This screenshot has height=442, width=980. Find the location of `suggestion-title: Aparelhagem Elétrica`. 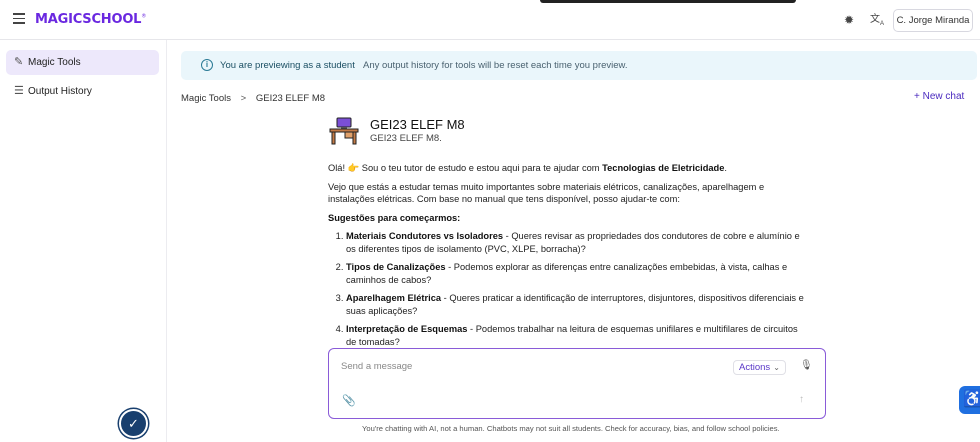

suggestion-title: Aparelhagem Elétrica is located at coordinates (394, 298).